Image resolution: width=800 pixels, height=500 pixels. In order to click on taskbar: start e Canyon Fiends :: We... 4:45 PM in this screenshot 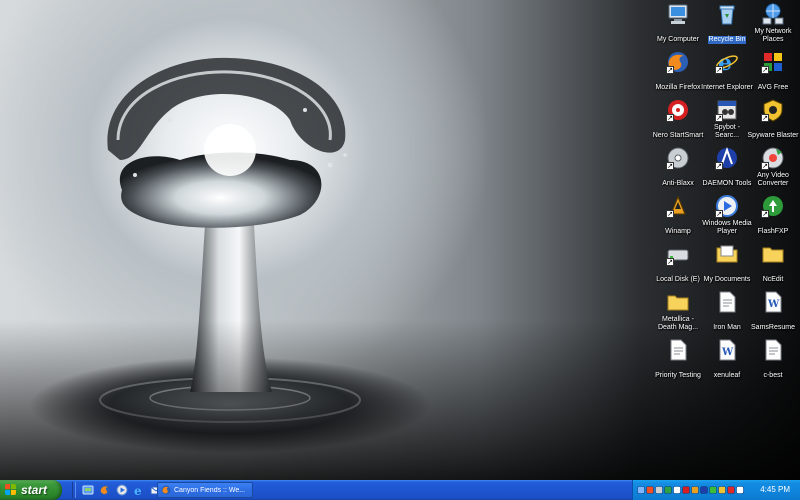, I will do `click(400, 490)`.